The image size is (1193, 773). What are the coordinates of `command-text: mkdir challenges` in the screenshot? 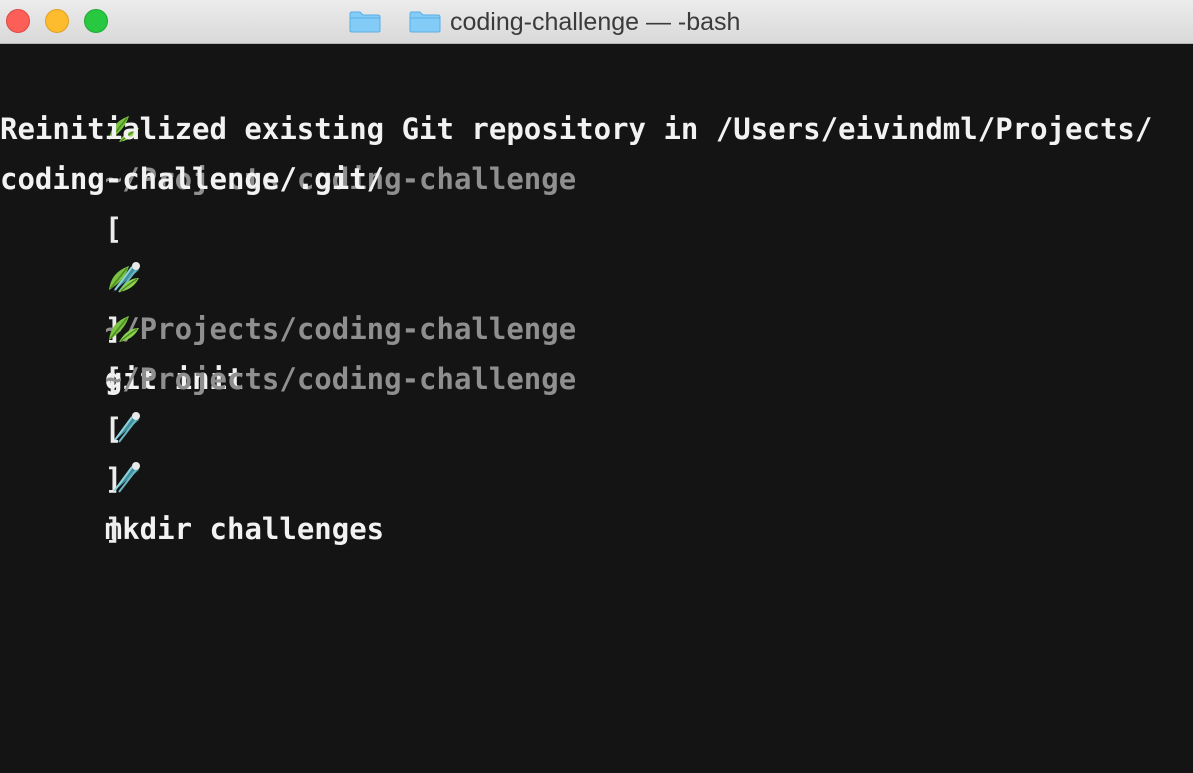 It's located at (244, 529).